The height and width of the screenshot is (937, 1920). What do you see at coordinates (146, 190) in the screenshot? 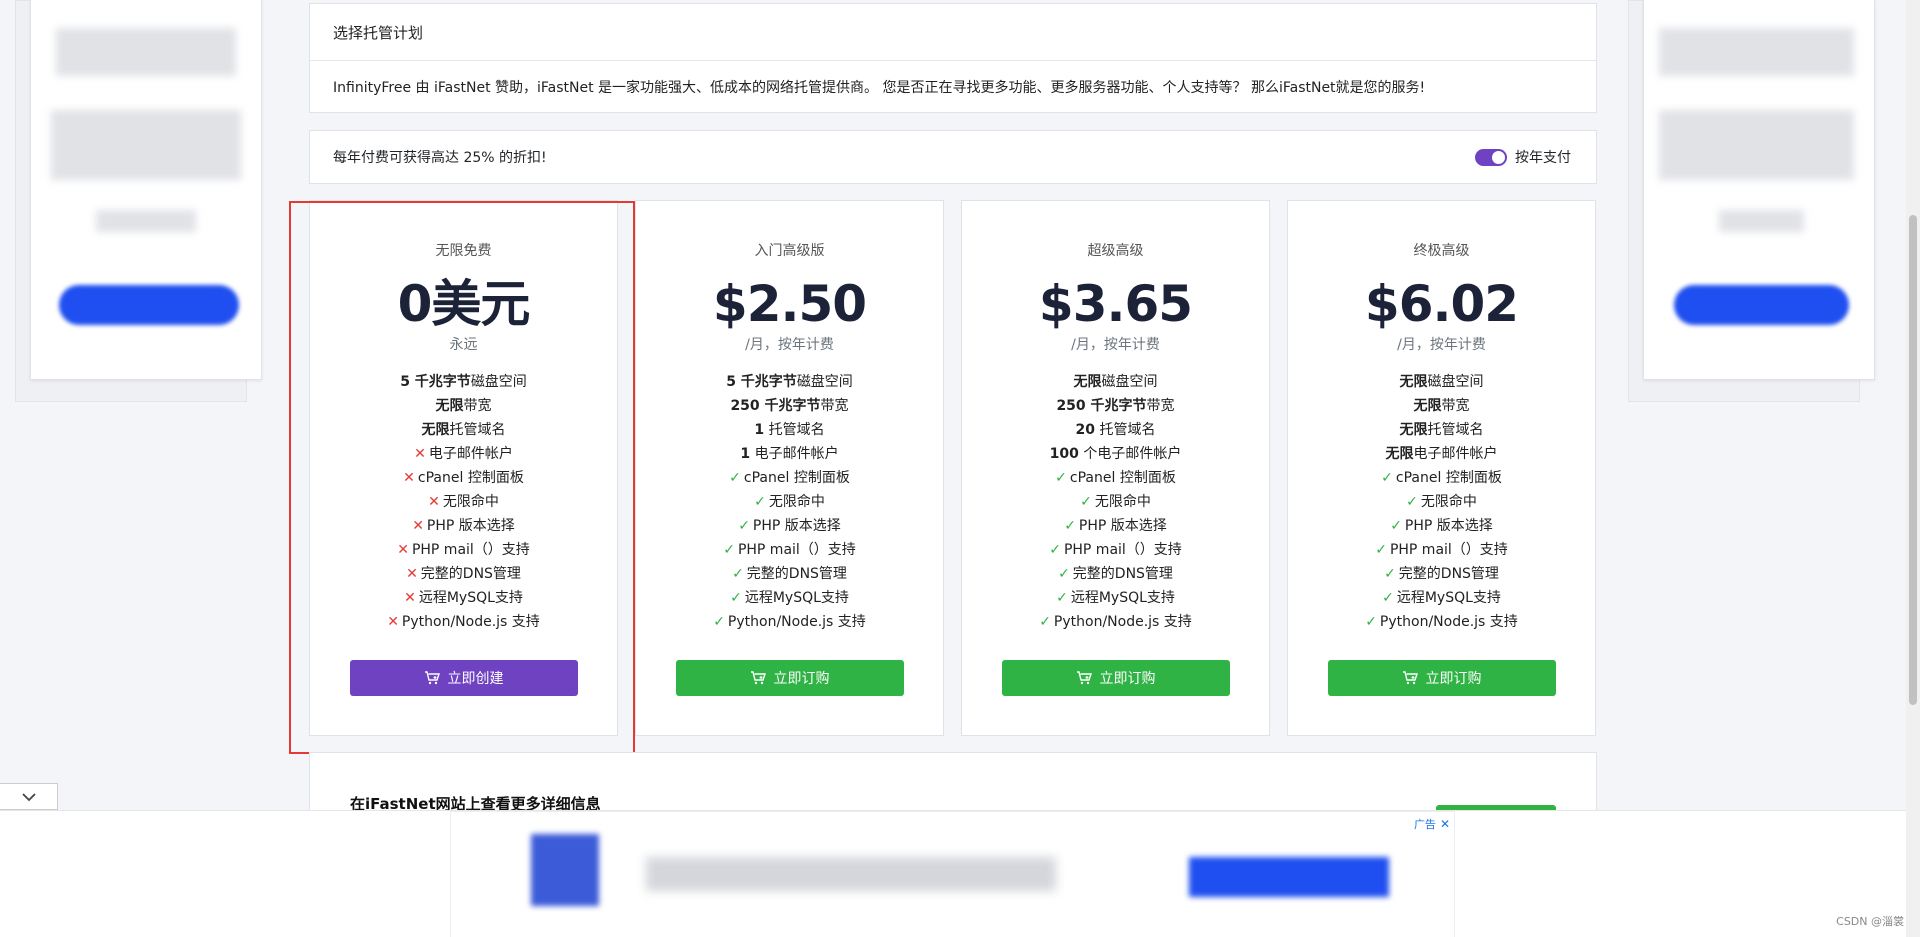
I see `left-ad-card` at bounding box center [146, 190].